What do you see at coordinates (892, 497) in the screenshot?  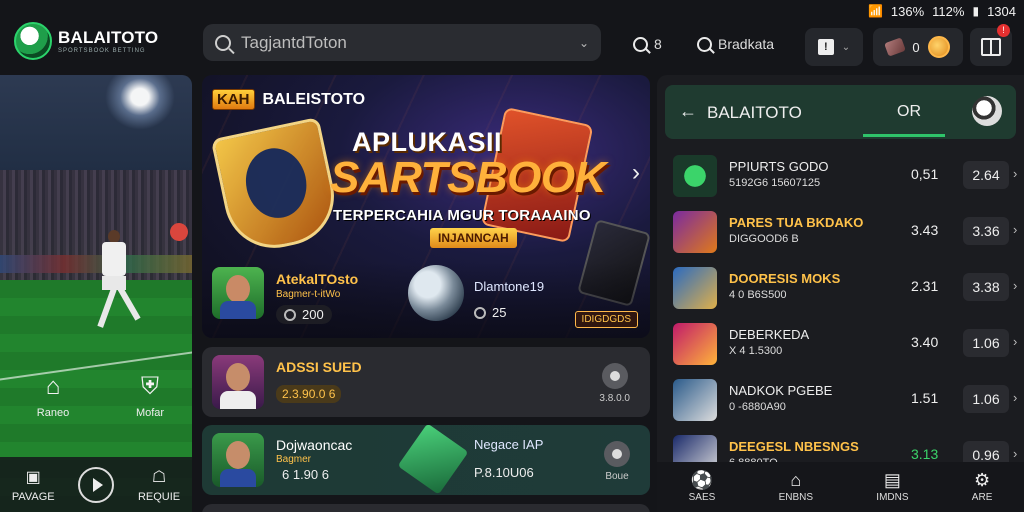 I see `bottom-item-label: IMDNS` at bounding box center [892, 497].